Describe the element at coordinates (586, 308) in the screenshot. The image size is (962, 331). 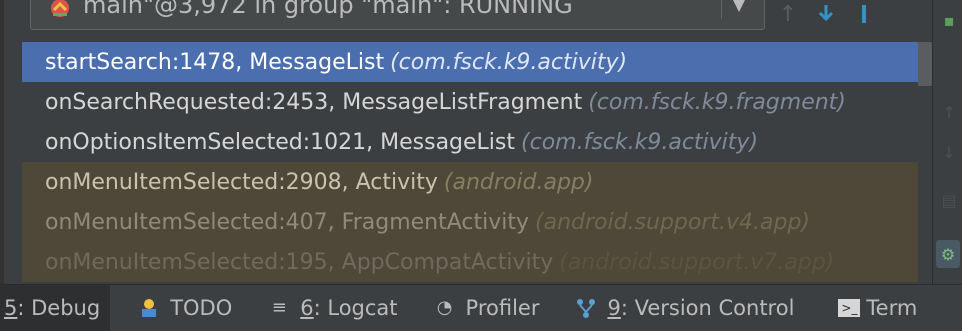
I see `version-control-icon` at that location.